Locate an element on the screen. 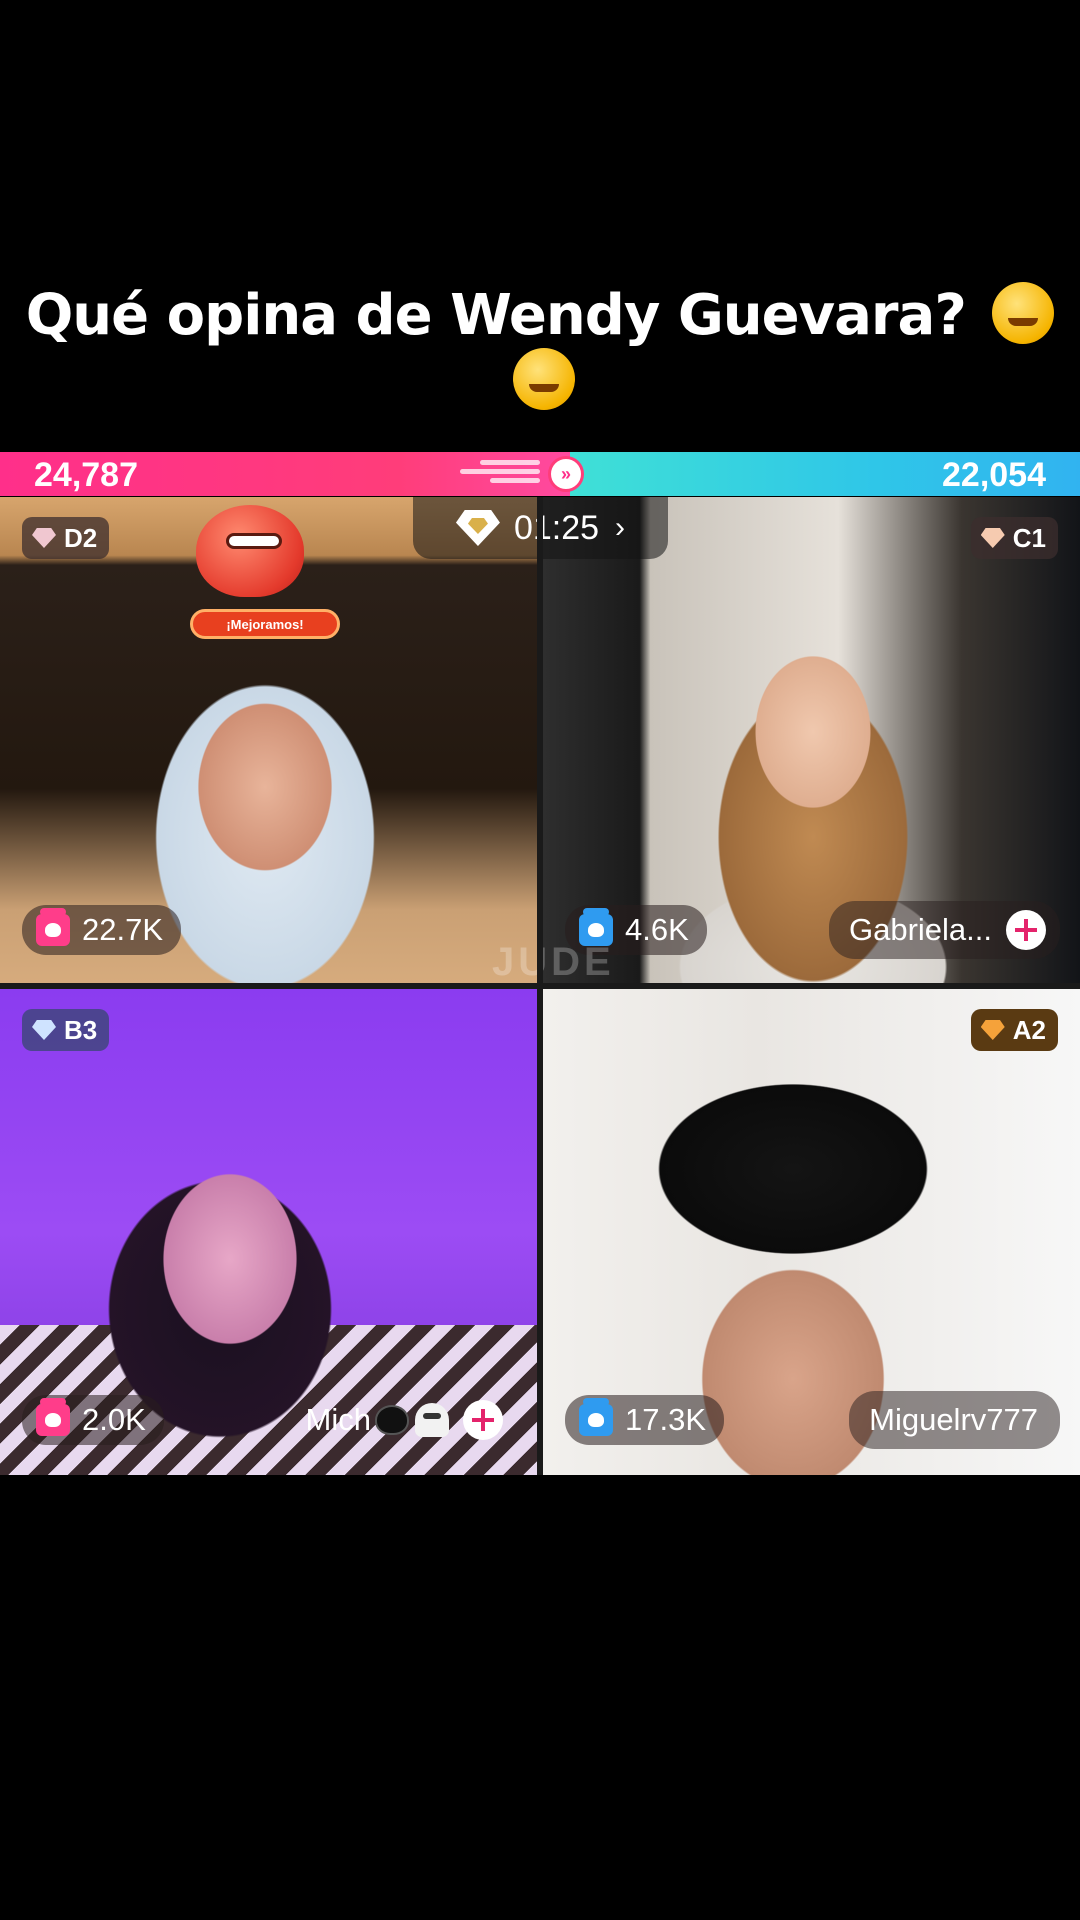  battle-score-bar: 24,787 » 22,054 is located at coordinates (540, 474).